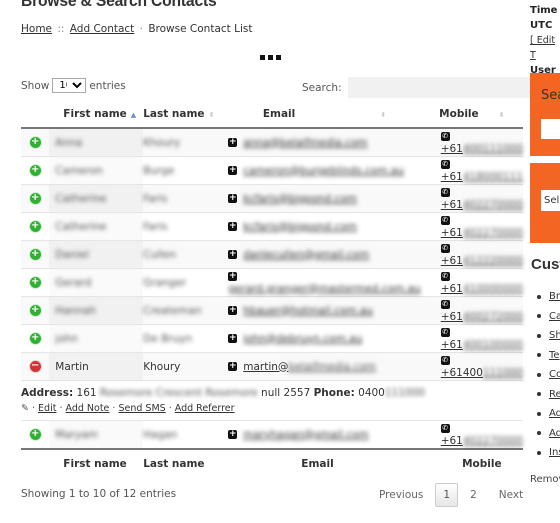 Image resolution: width=560 pixels, height=523 pixels. What do you see at coordinates (438, 87) in the screenshot?
I see `search-input` at bounding box center [438, 87].